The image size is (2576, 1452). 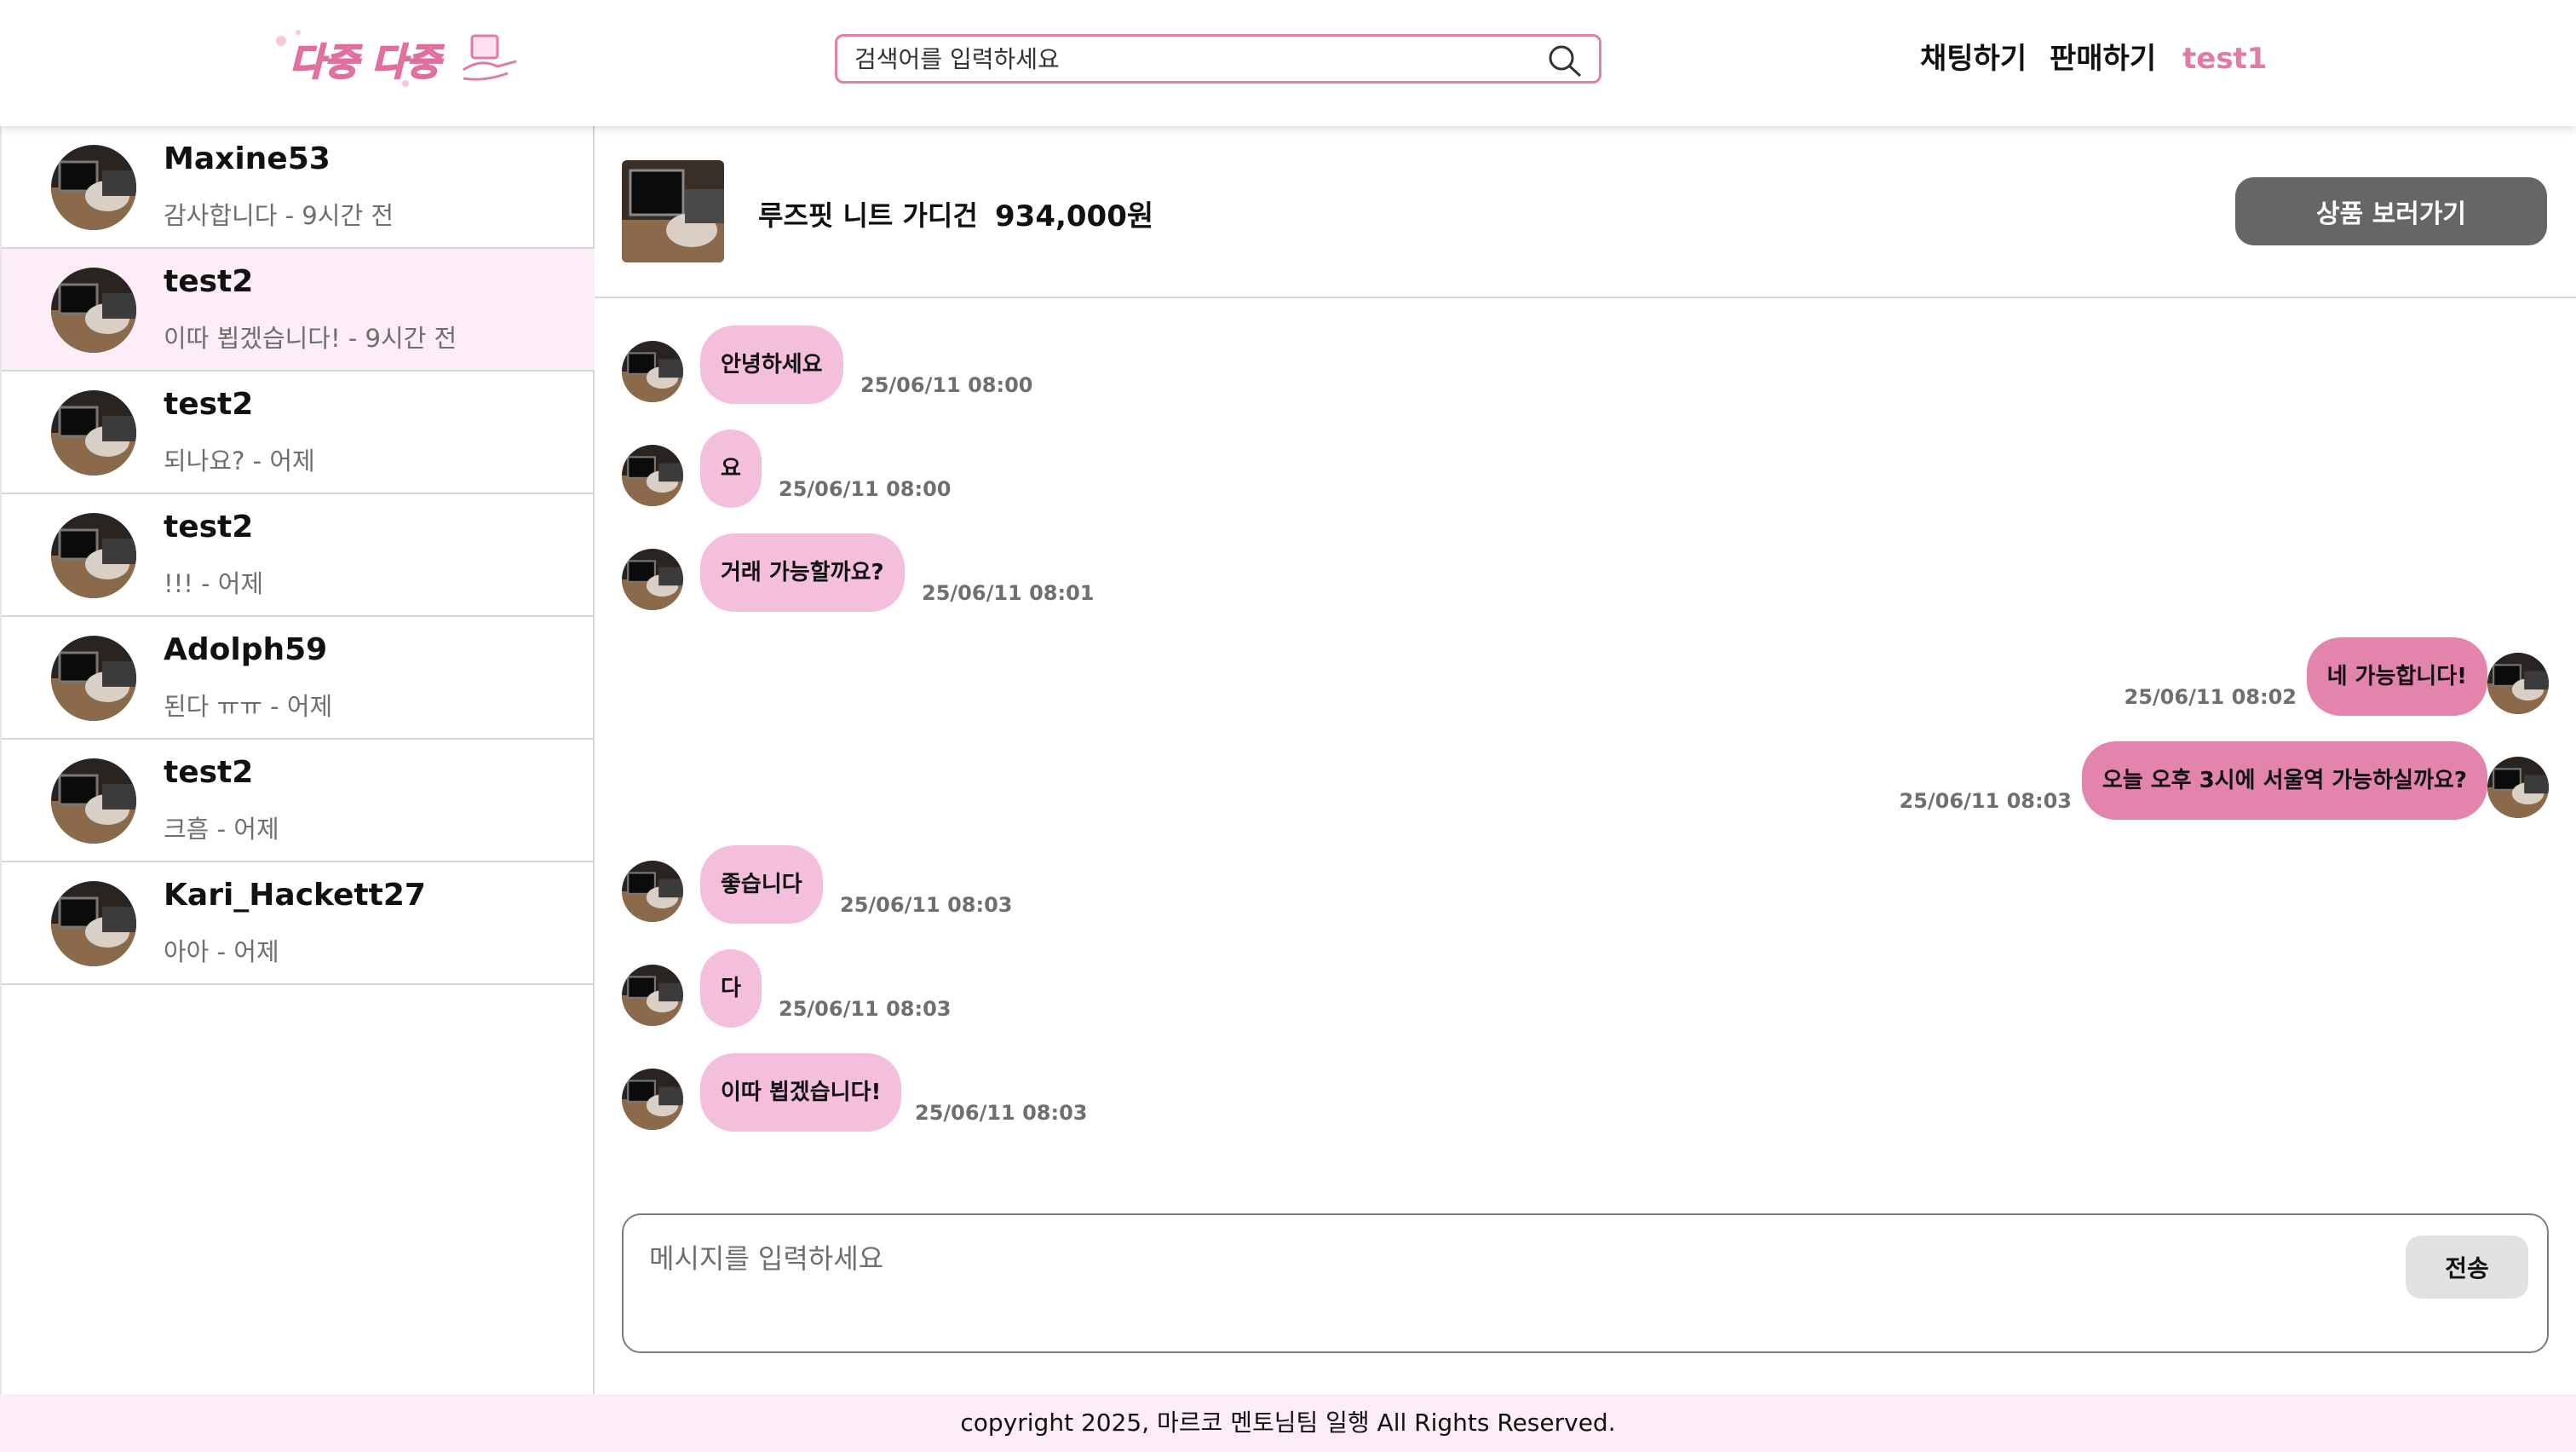 What do you see at coordinates (1586, 212) in the screenshot?
I see `product-summary: 루즈핏 니트 가디건 934,000원 상품 보러가기` at bounding box center [1586, 212].